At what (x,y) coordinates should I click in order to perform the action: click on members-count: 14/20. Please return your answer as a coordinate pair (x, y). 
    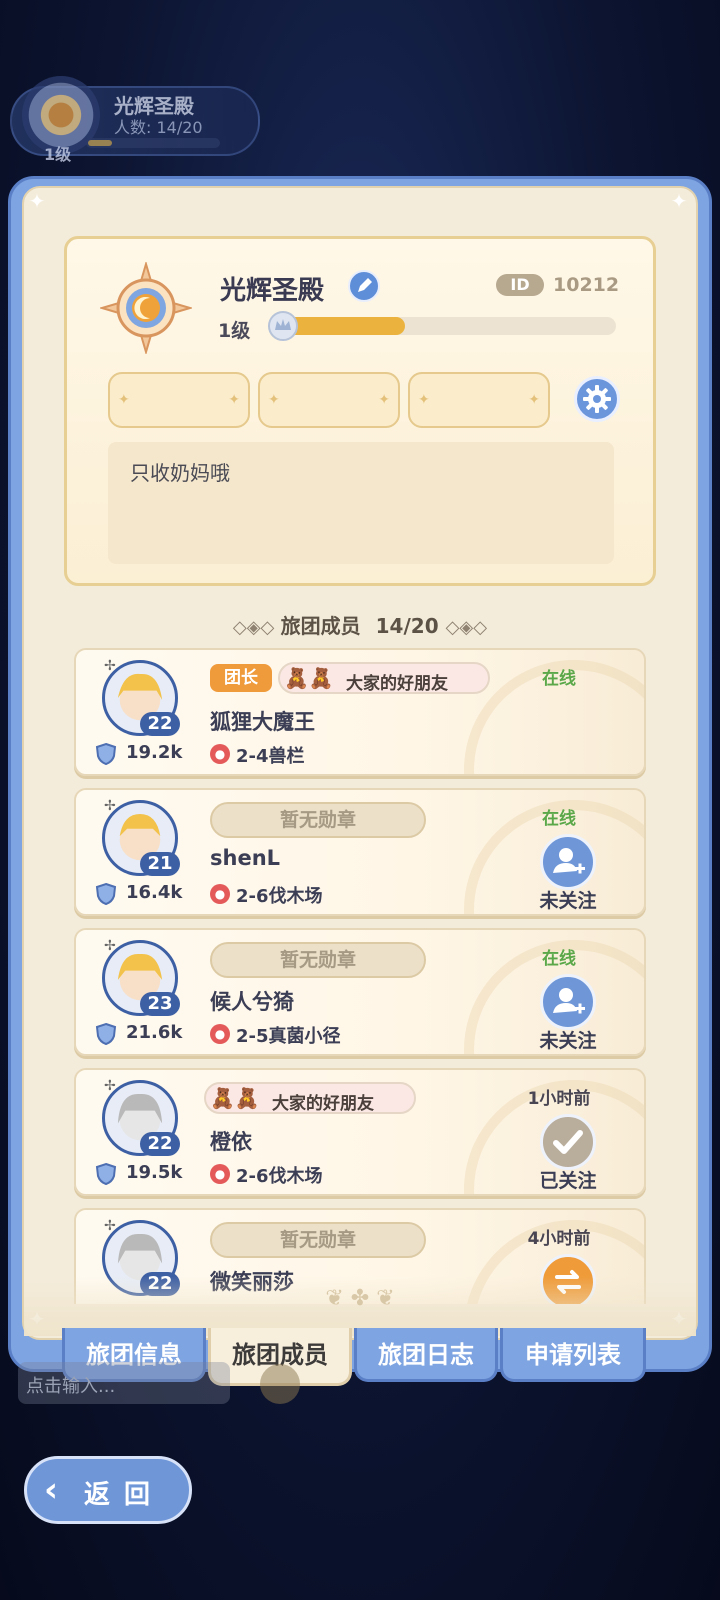
    Looking at the image, I should click on (407, 626).